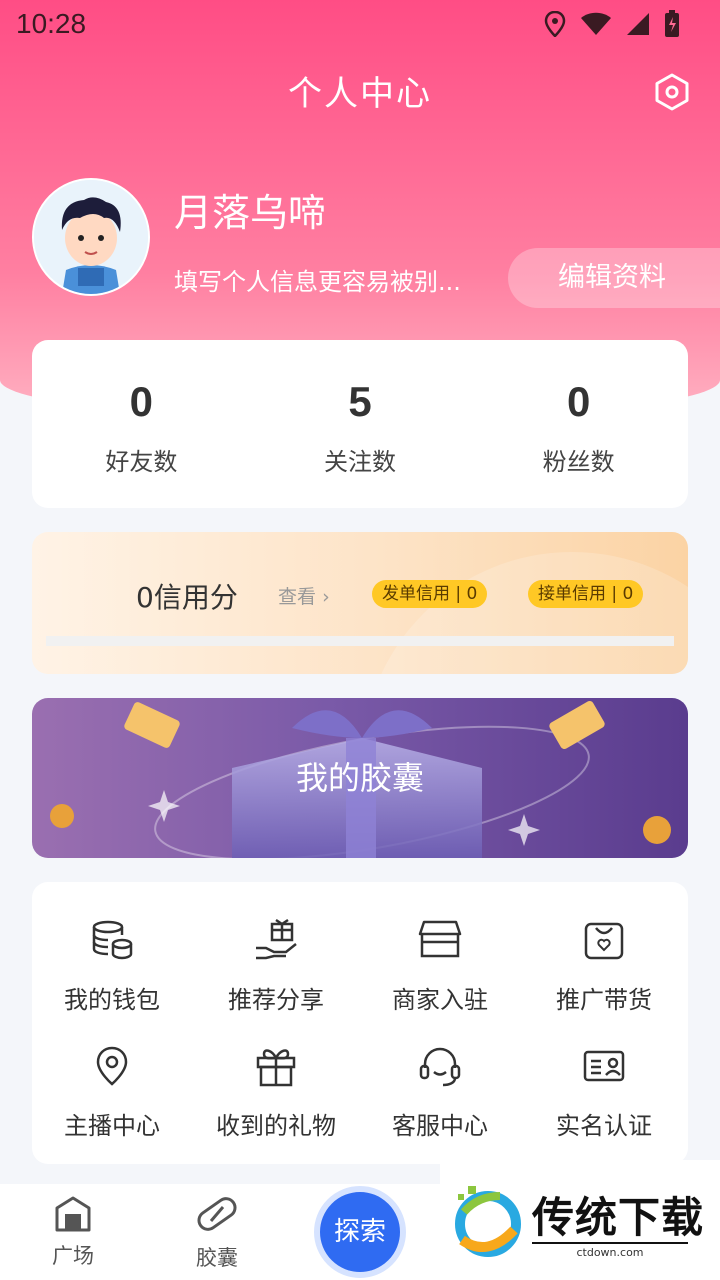 This screenshot has height=1280, width=720. I want to click on menu-item-label: 客服中心, so click(440, 1126).